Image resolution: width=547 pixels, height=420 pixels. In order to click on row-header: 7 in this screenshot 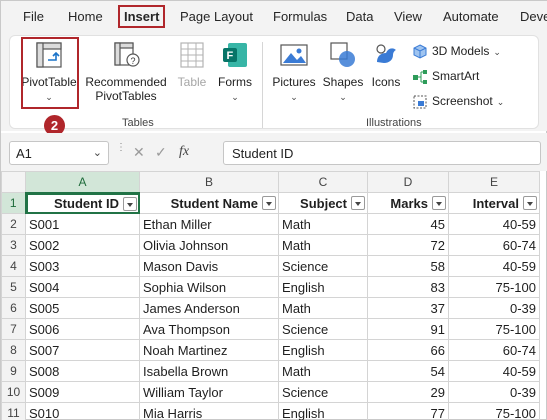, I will do `click(13, 329)`.